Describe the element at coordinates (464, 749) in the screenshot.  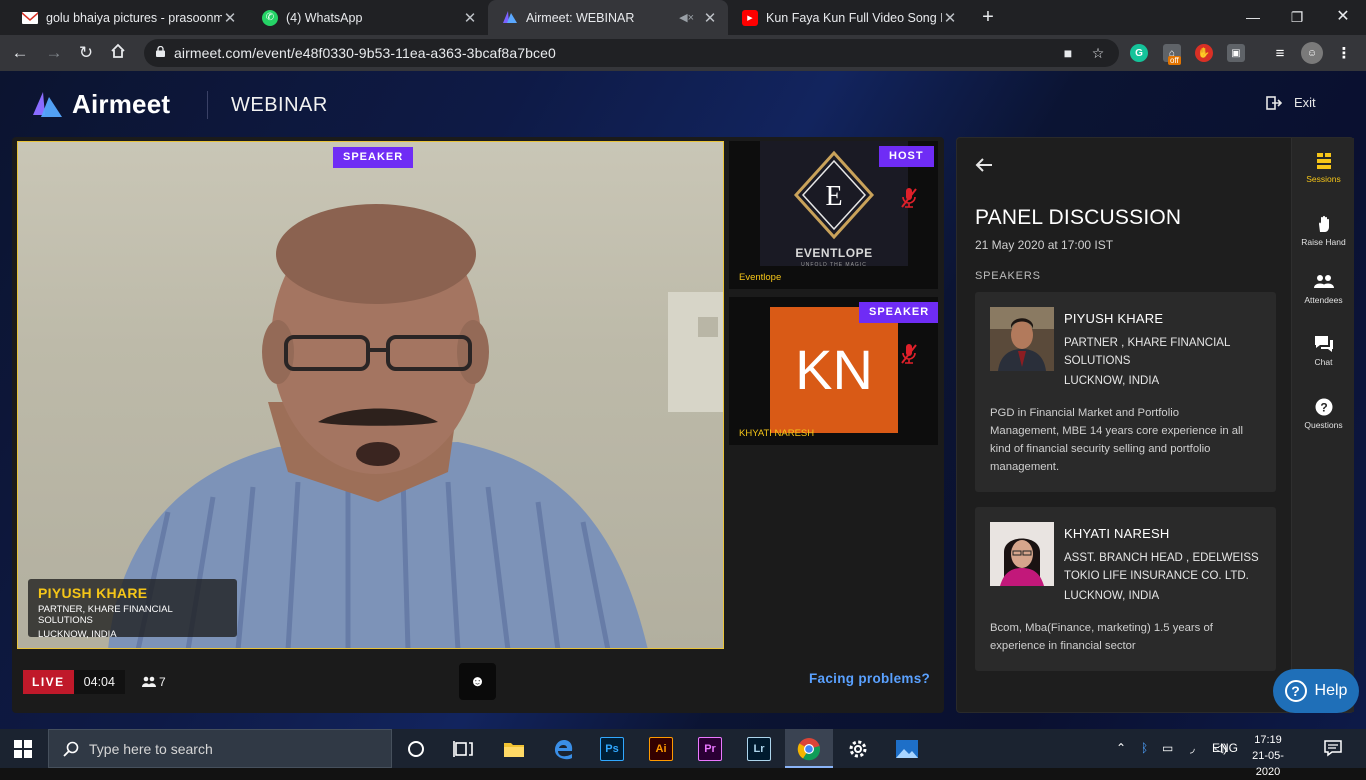
I see `task-view-icon` at that location.